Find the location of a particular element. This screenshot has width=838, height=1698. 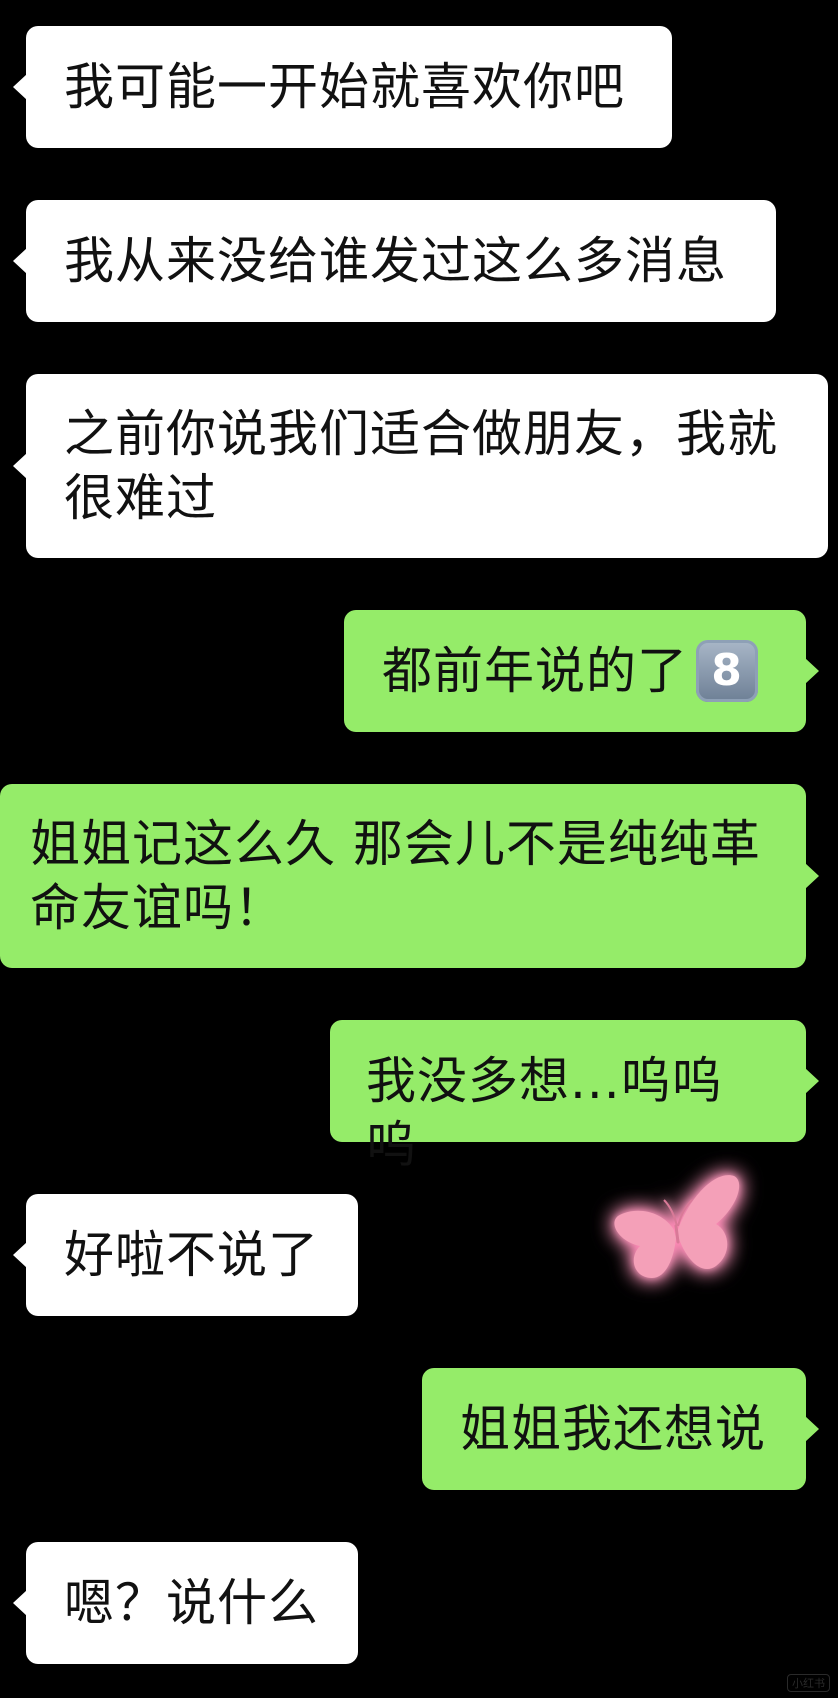

message-text: 嗯？说什么 is located at coordinates (191, 1603).